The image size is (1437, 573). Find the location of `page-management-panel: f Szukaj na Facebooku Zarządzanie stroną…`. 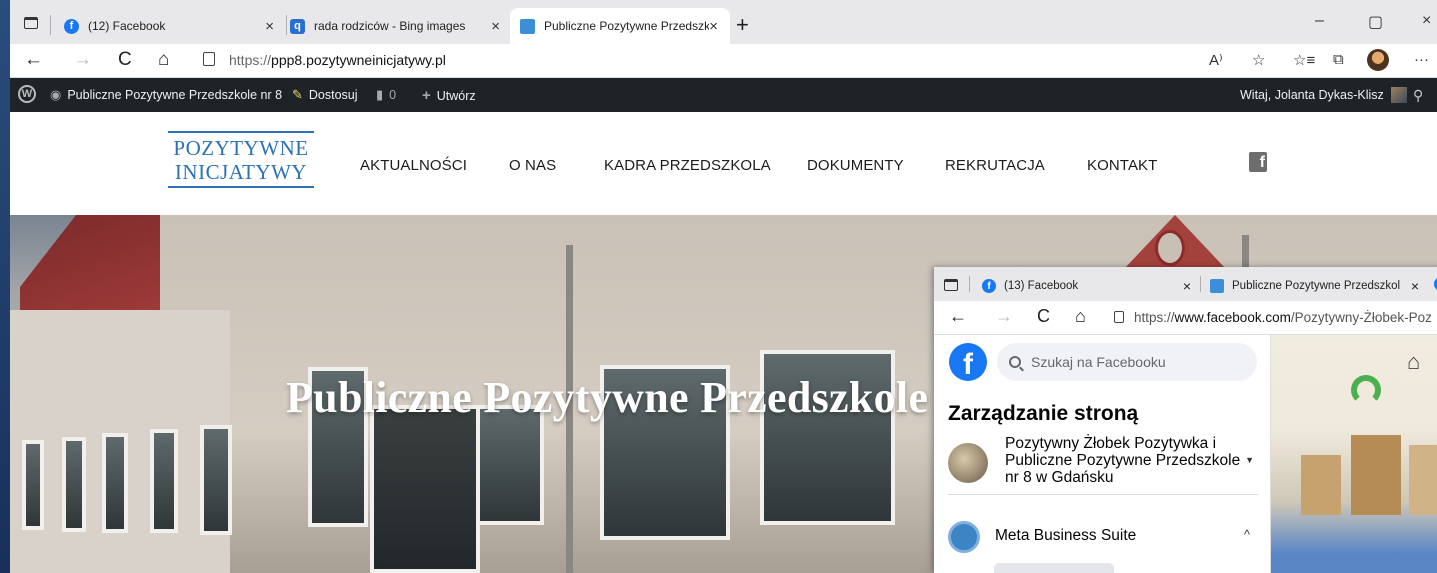

page-management-panel: f Szukaj na Facebooku Zarządzanie stroną… is located at coordinates (1102, 454).